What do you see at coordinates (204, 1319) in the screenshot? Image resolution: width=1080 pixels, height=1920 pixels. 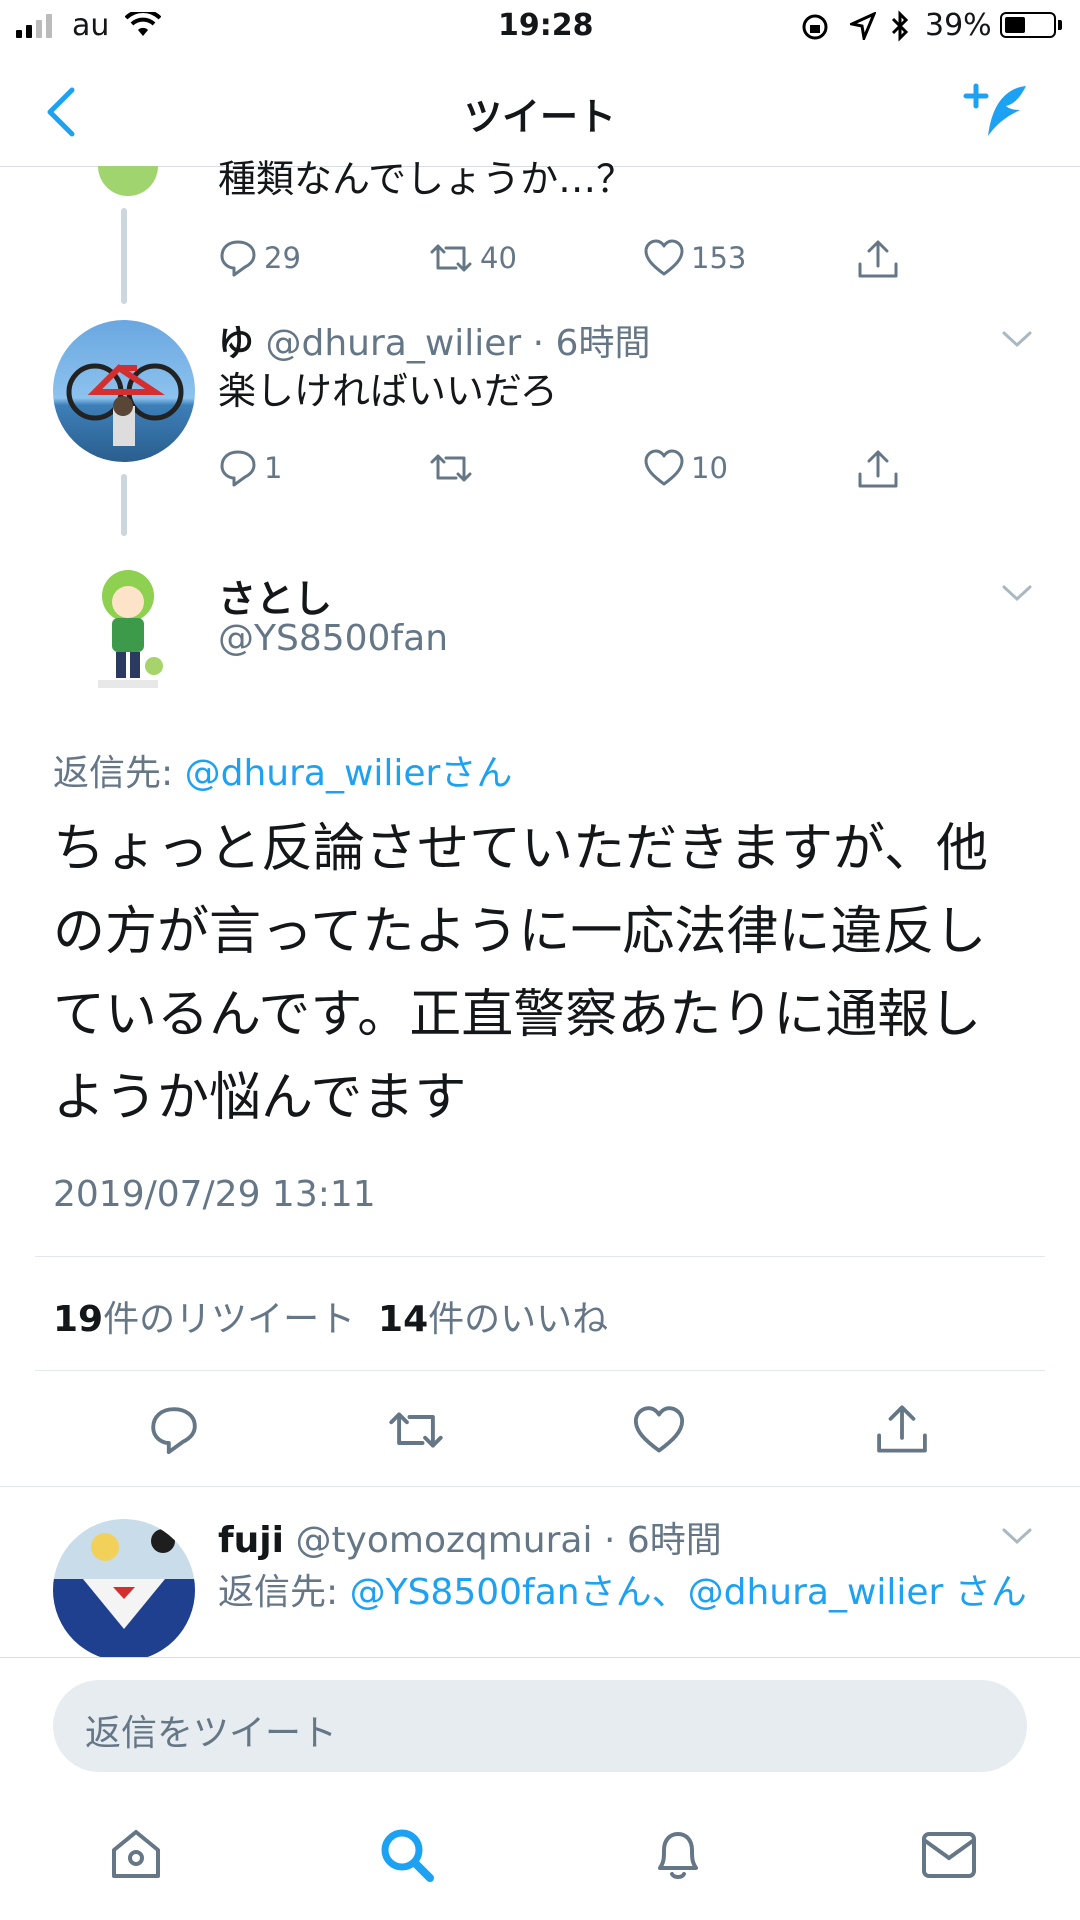 I see `retweet-stats: 19件のリツイート` at bounding box center [204, 1319].